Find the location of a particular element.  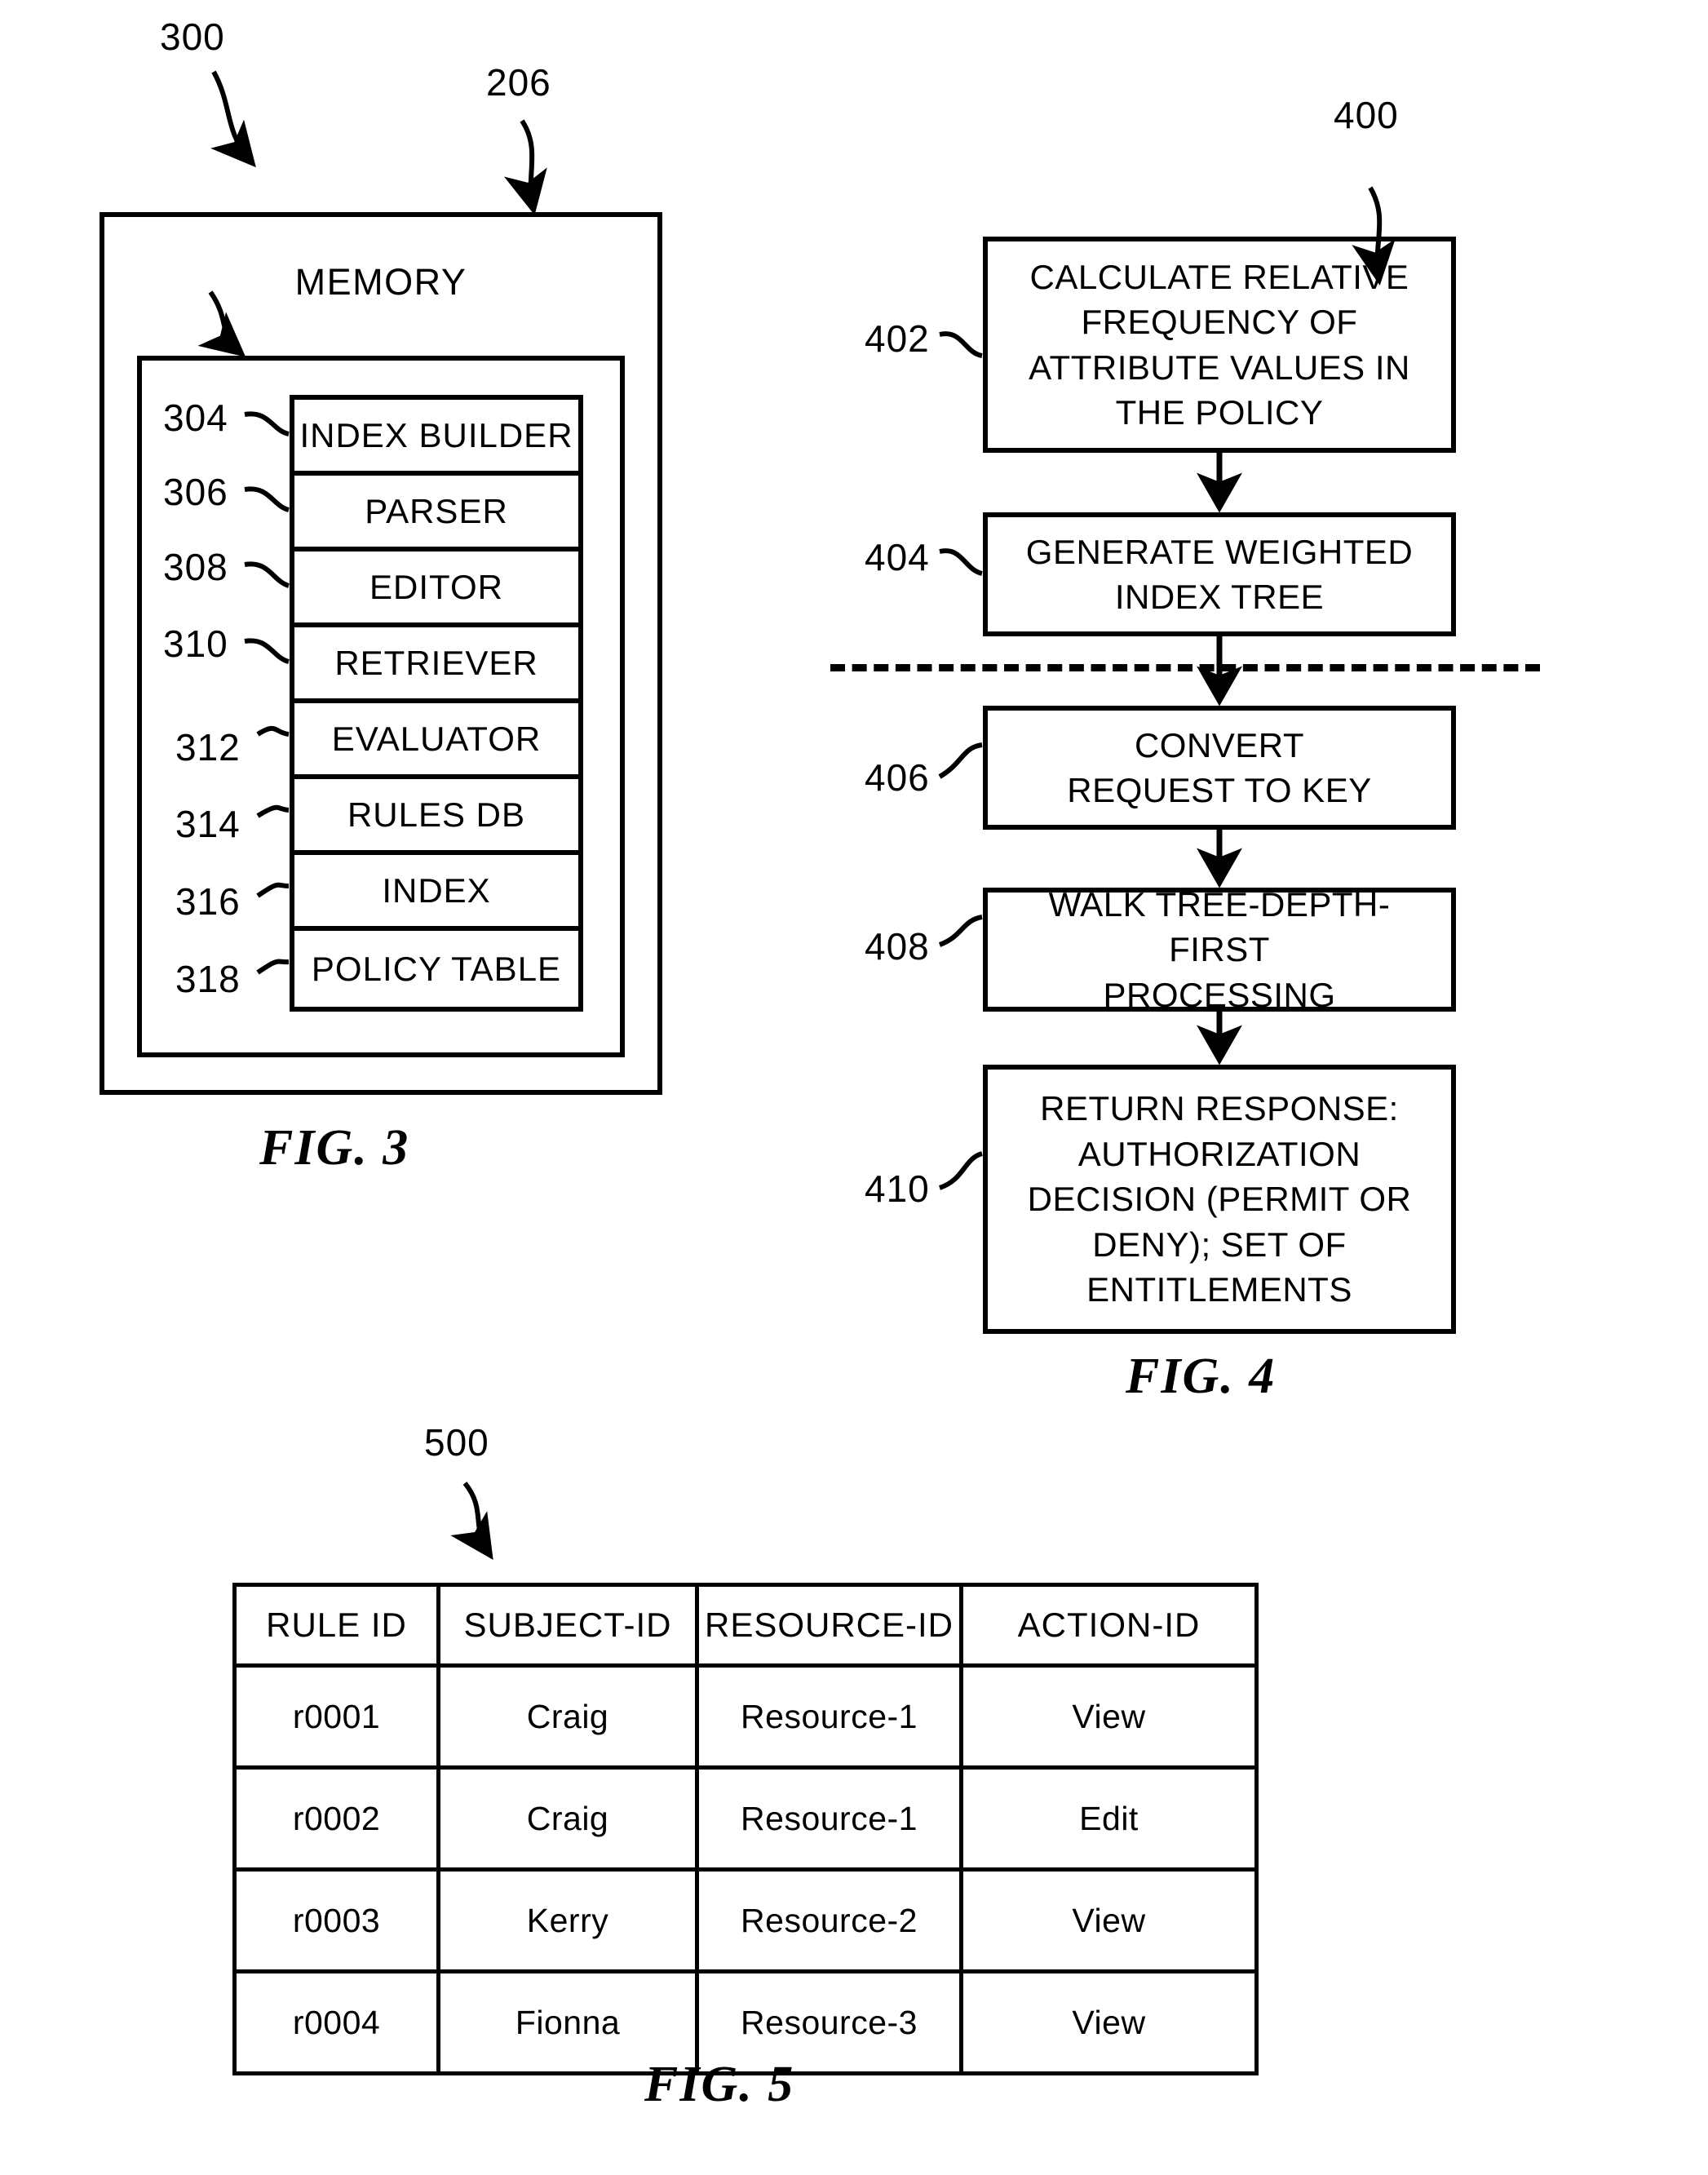

module-index: INDEX is located at coordinates (436, 893).